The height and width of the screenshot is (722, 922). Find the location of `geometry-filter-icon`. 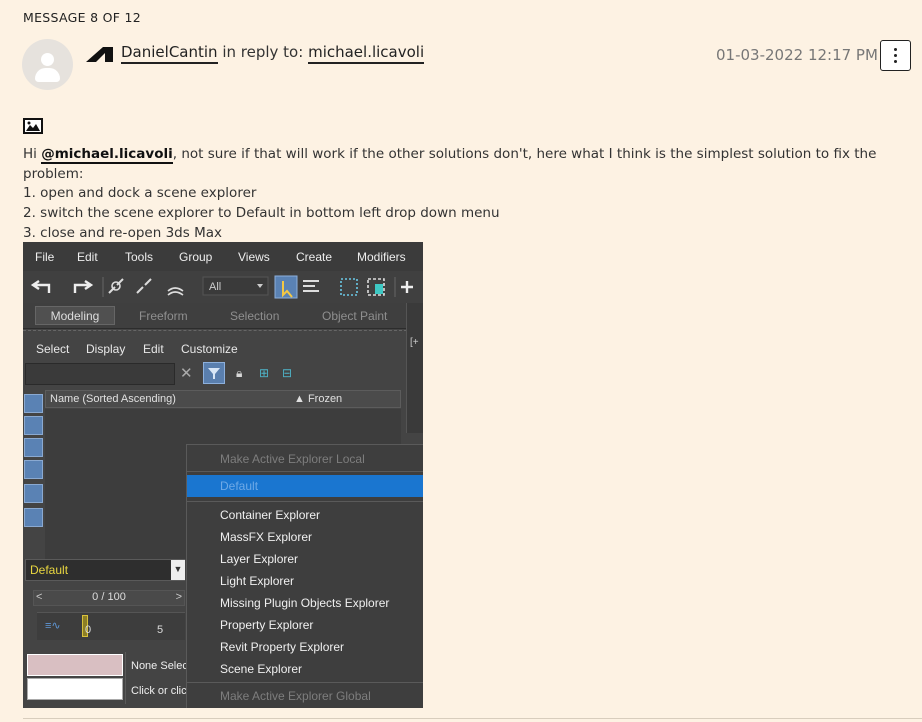

geometry-filter-icon is located at coordinates (33, 403).